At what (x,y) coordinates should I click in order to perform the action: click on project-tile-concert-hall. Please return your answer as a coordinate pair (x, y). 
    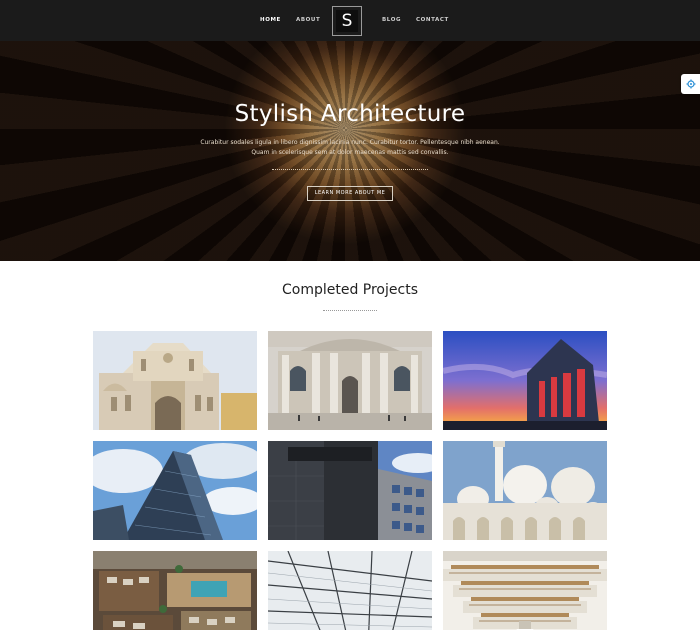
    Looking at the image, I should click on (525, 380).